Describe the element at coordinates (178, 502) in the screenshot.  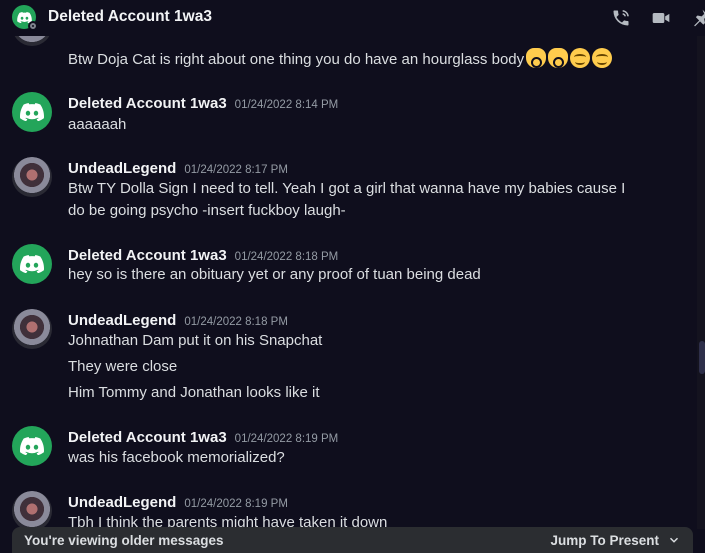
I see `message-header: UndeadLegend 01/24/2022 8:19 PM` at that location.